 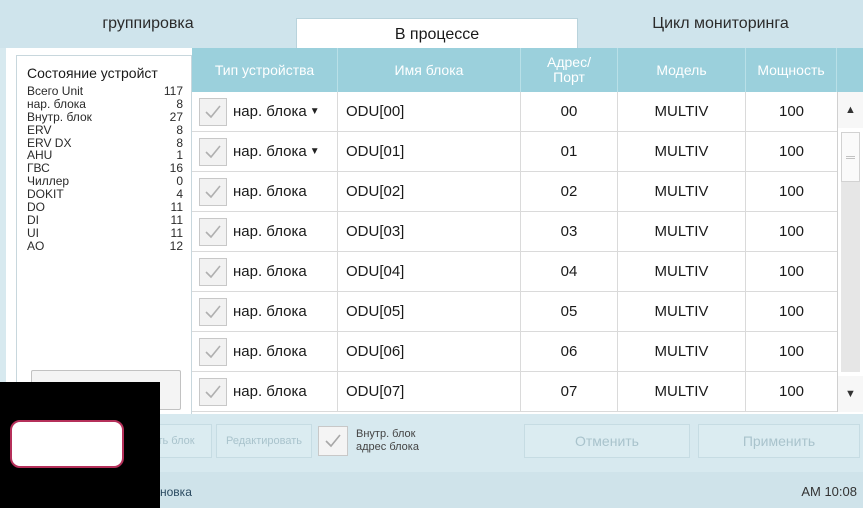 I want to click on table-row: нар. блока ▼ ODU[00] 00 MULTIV 100, so click(x=514, y=111).